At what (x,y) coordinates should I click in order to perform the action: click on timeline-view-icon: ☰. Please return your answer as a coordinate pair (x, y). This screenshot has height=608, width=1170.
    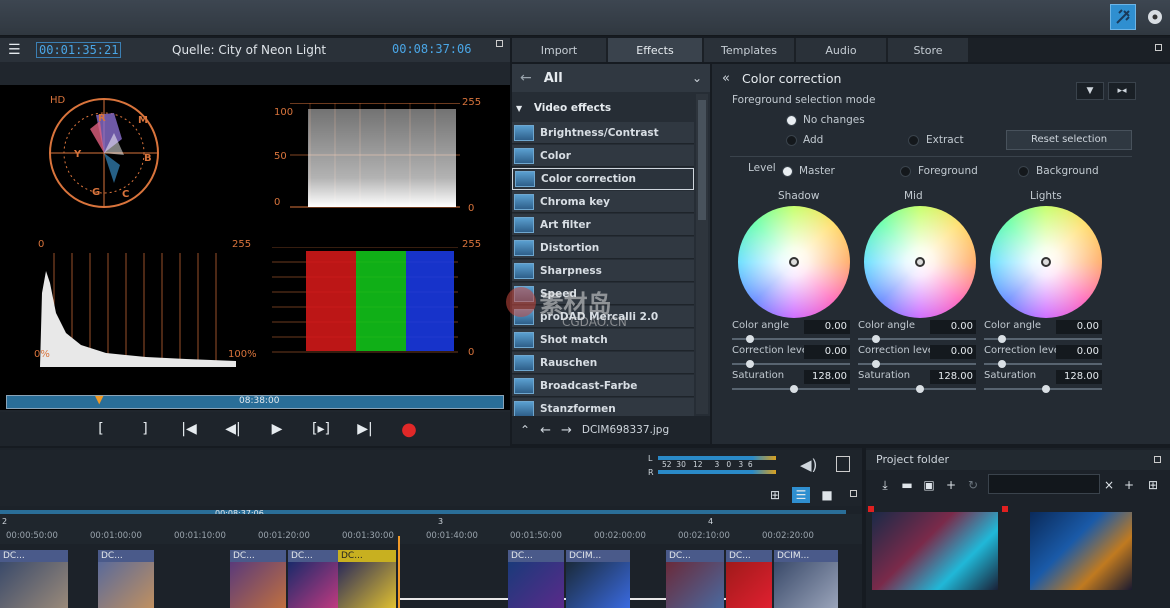
    Looking at the image, I should click on (801, 495).